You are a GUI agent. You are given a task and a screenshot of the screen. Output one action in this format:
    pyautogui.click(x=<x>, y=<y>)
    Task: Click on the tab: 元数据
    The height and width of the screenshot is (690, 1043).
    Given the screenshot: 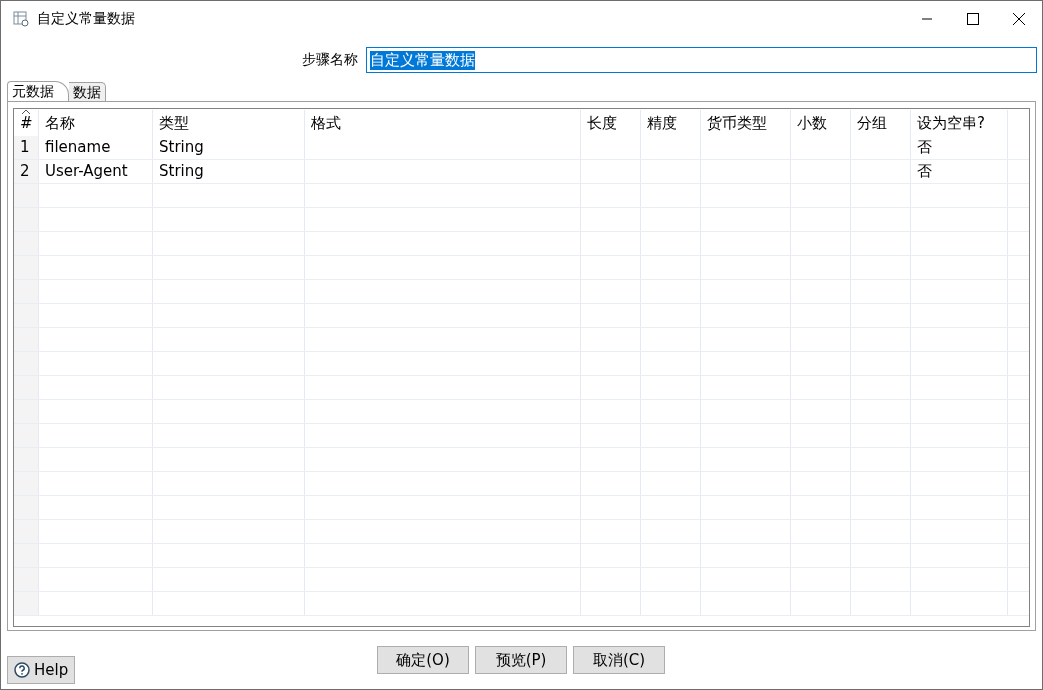 What is the action you would take?
    pyautogui.click(x=38, y=91)
    